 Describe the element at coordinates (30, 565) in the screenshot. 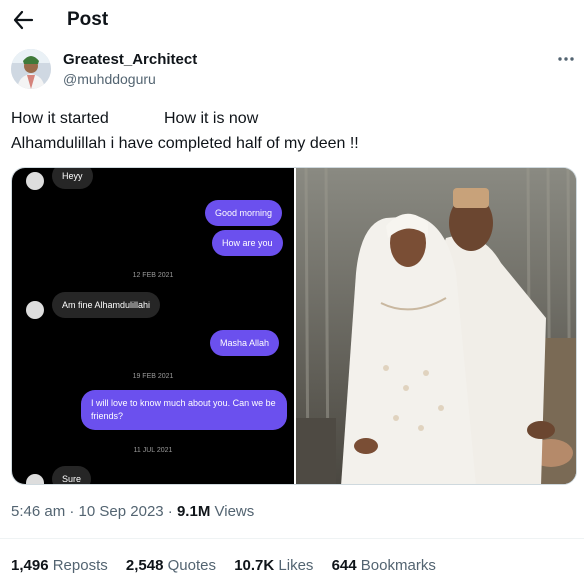

I see `reposts-count: 1,496` at that location.